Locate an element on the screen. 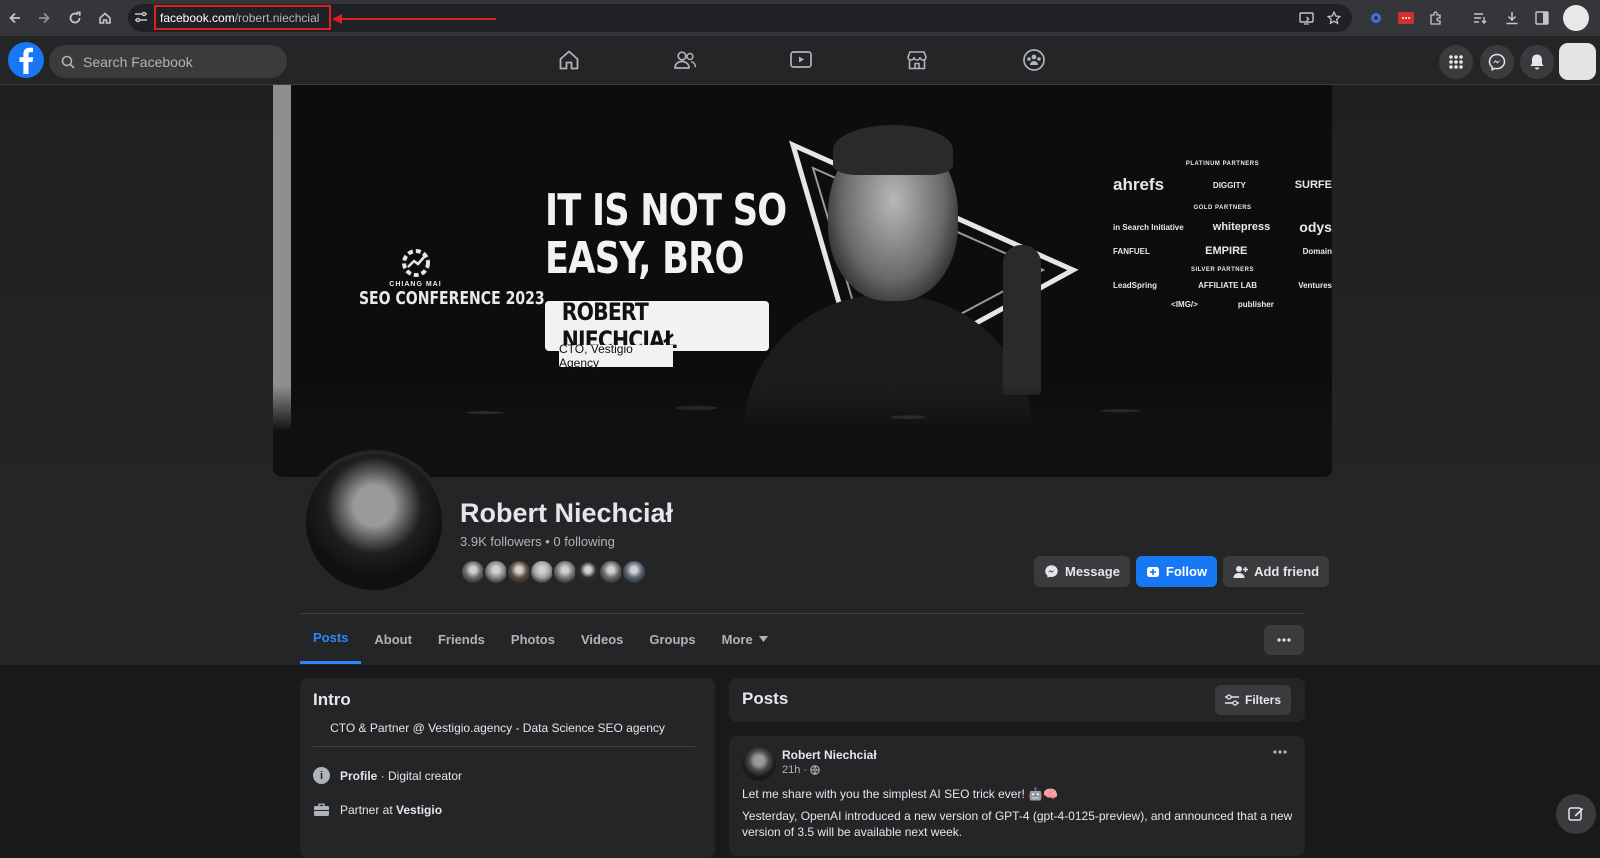 Image resolution: width=1600 pixels, height=858 pixels. intro-profile-line: i Profile · Digital creator is located at coordinates (387, 775).